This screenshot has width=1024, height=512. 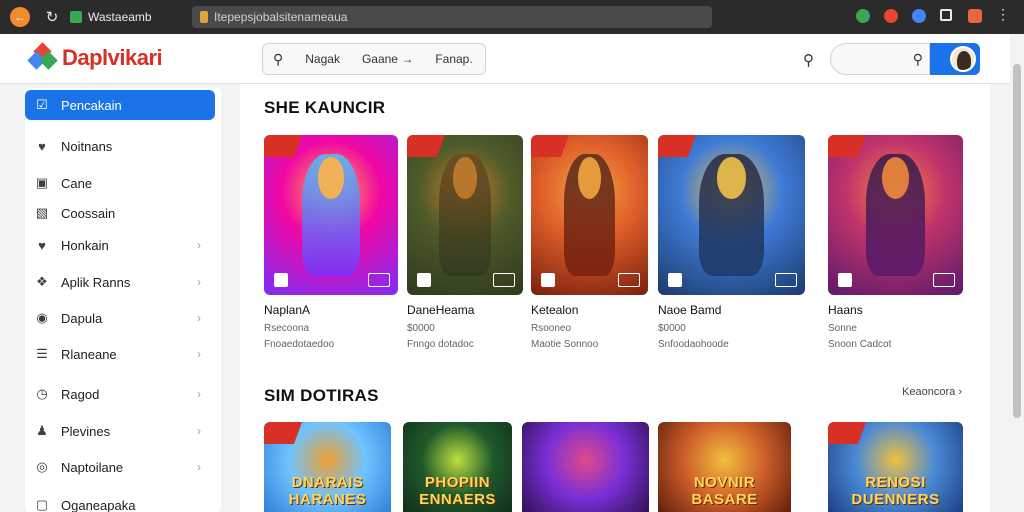 I want to click on sidebar-item-label: Aplik Ranns, so click(x=96, y=282).